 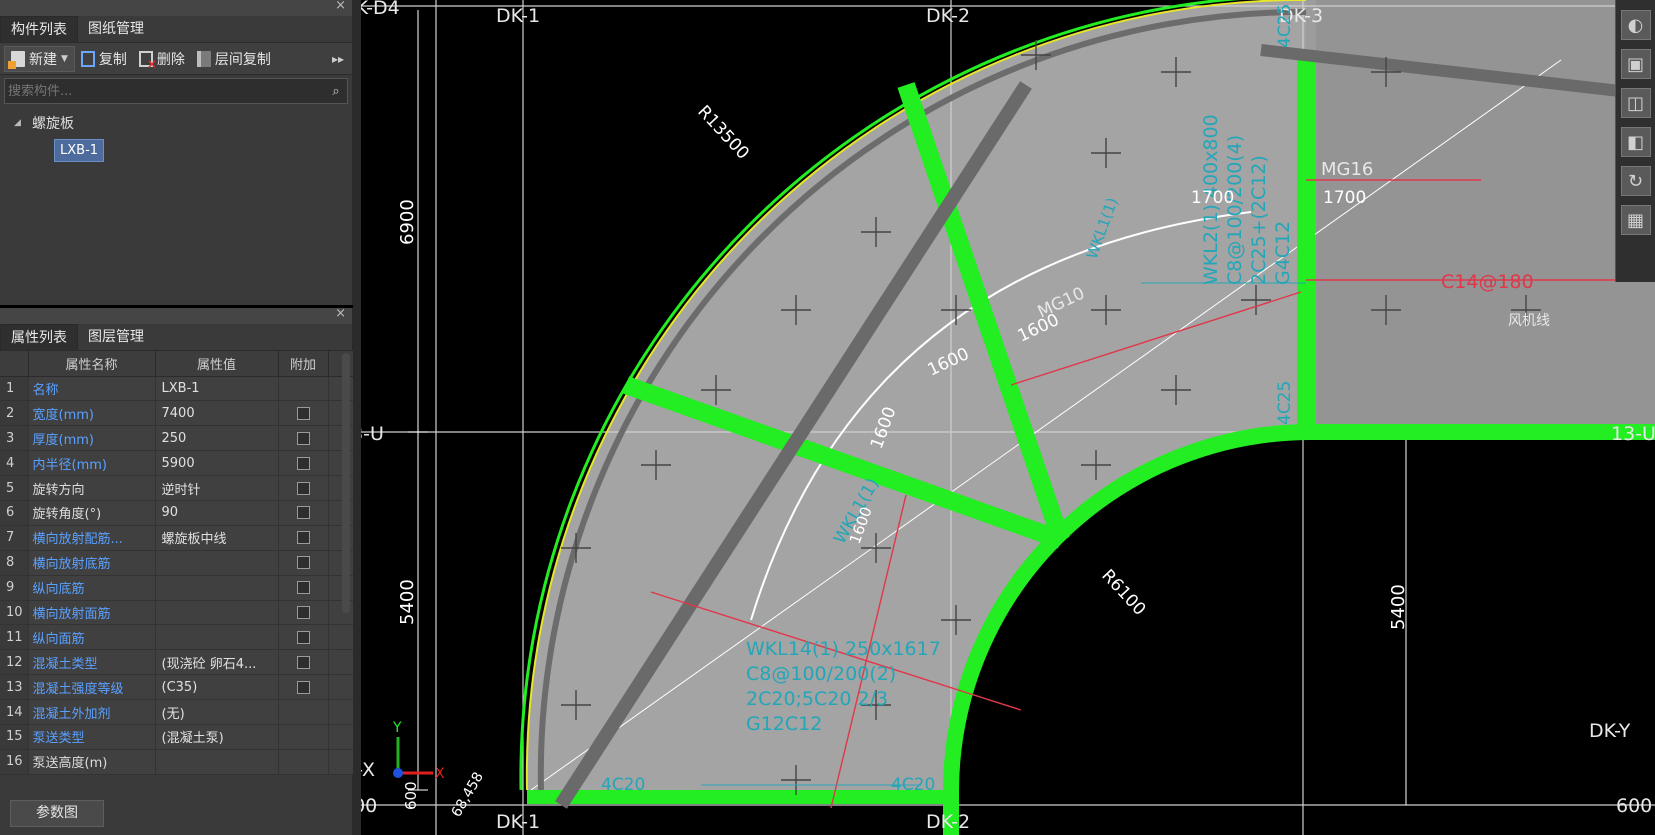 What do you see at coordinates (1635, 64) in the screenshot?
I see `view-3d-icon: ▣` at bounding box center [1635, 64].